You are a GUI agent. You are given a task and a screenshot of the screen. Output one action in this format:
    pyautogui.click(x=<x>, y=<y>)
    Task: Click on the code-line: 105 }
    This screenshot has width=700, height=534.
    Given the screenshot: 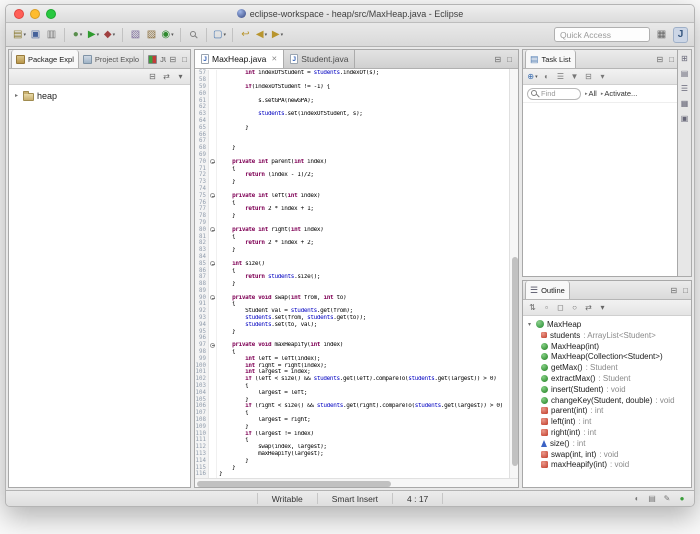 What is the action you would take?
    pyautogui.click(x=352, y=400)
    